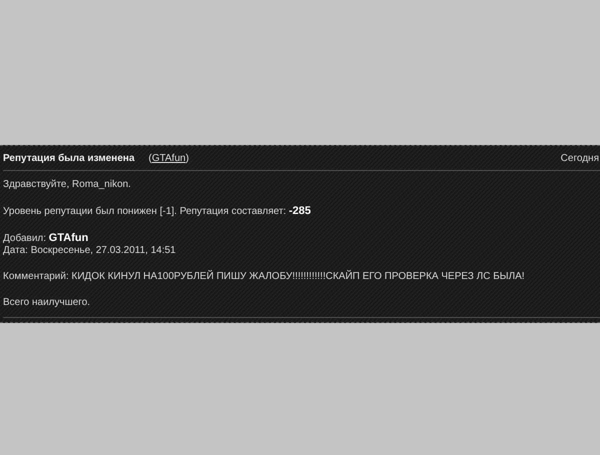 This screenshot has height=455, width=600. What do you see at coordinates (157, 211) in the screenshot?
I see `message-text: Уровень репутации был понижен [-1]. Репутация составляет: -285` at bounding box center [157, 211].